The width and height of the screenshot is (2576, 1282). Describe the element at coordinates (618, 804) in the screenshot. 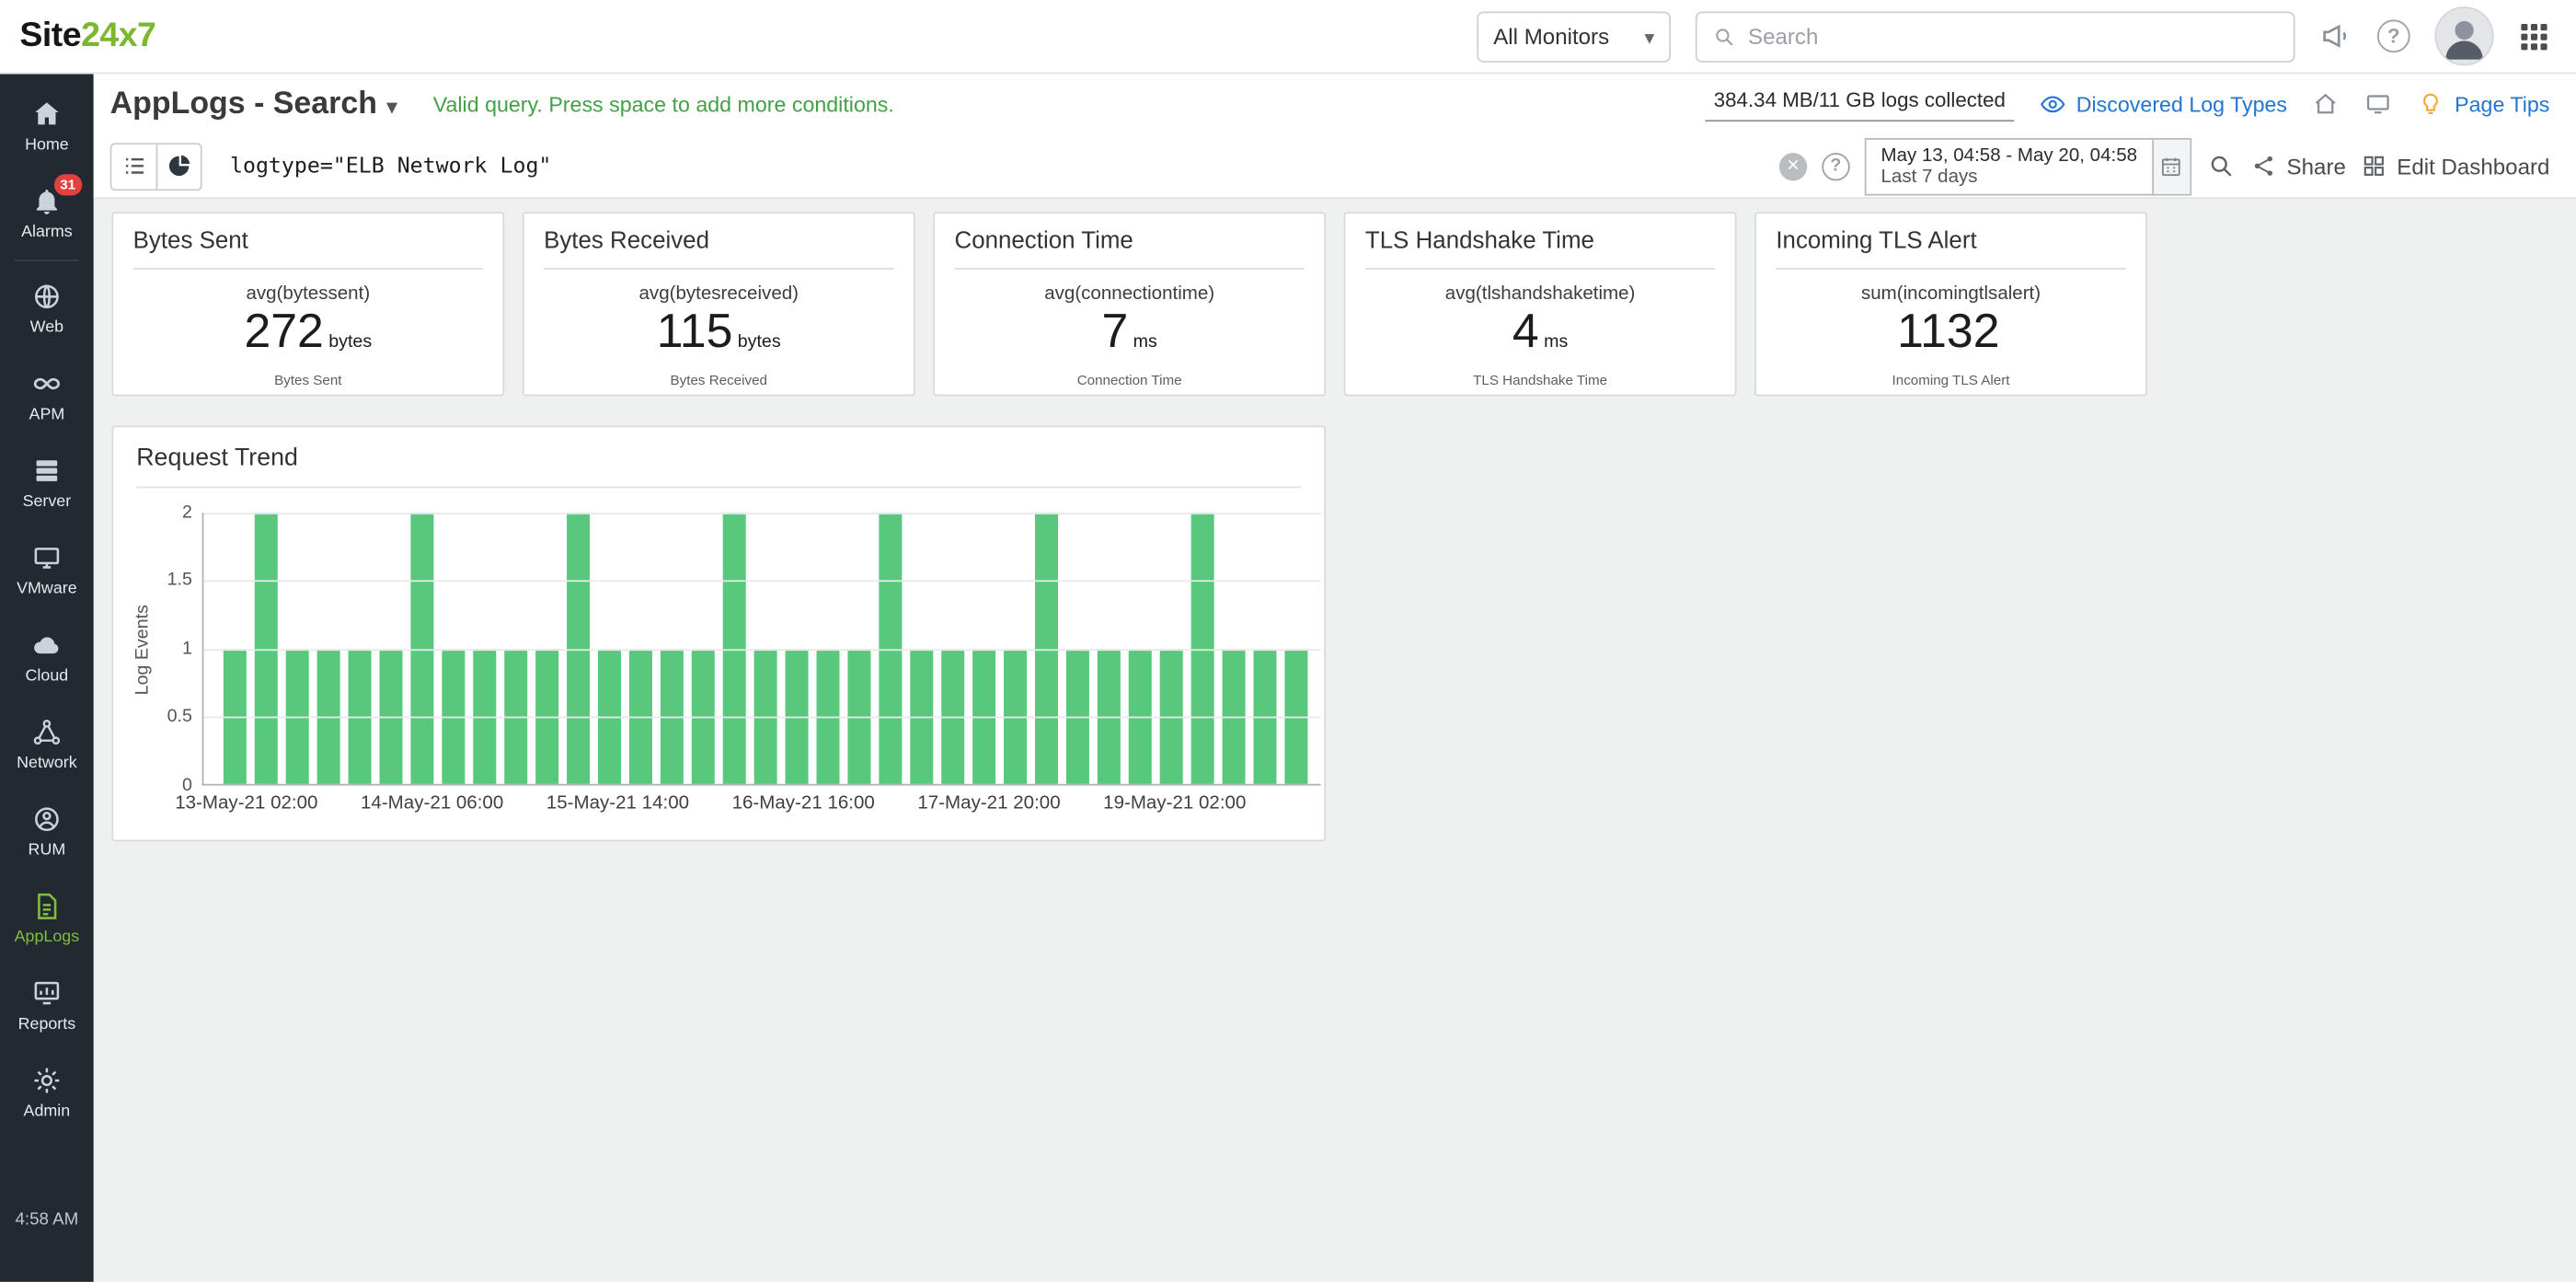

I see `x-tick-label: 15-May-21 14:00` at that location.